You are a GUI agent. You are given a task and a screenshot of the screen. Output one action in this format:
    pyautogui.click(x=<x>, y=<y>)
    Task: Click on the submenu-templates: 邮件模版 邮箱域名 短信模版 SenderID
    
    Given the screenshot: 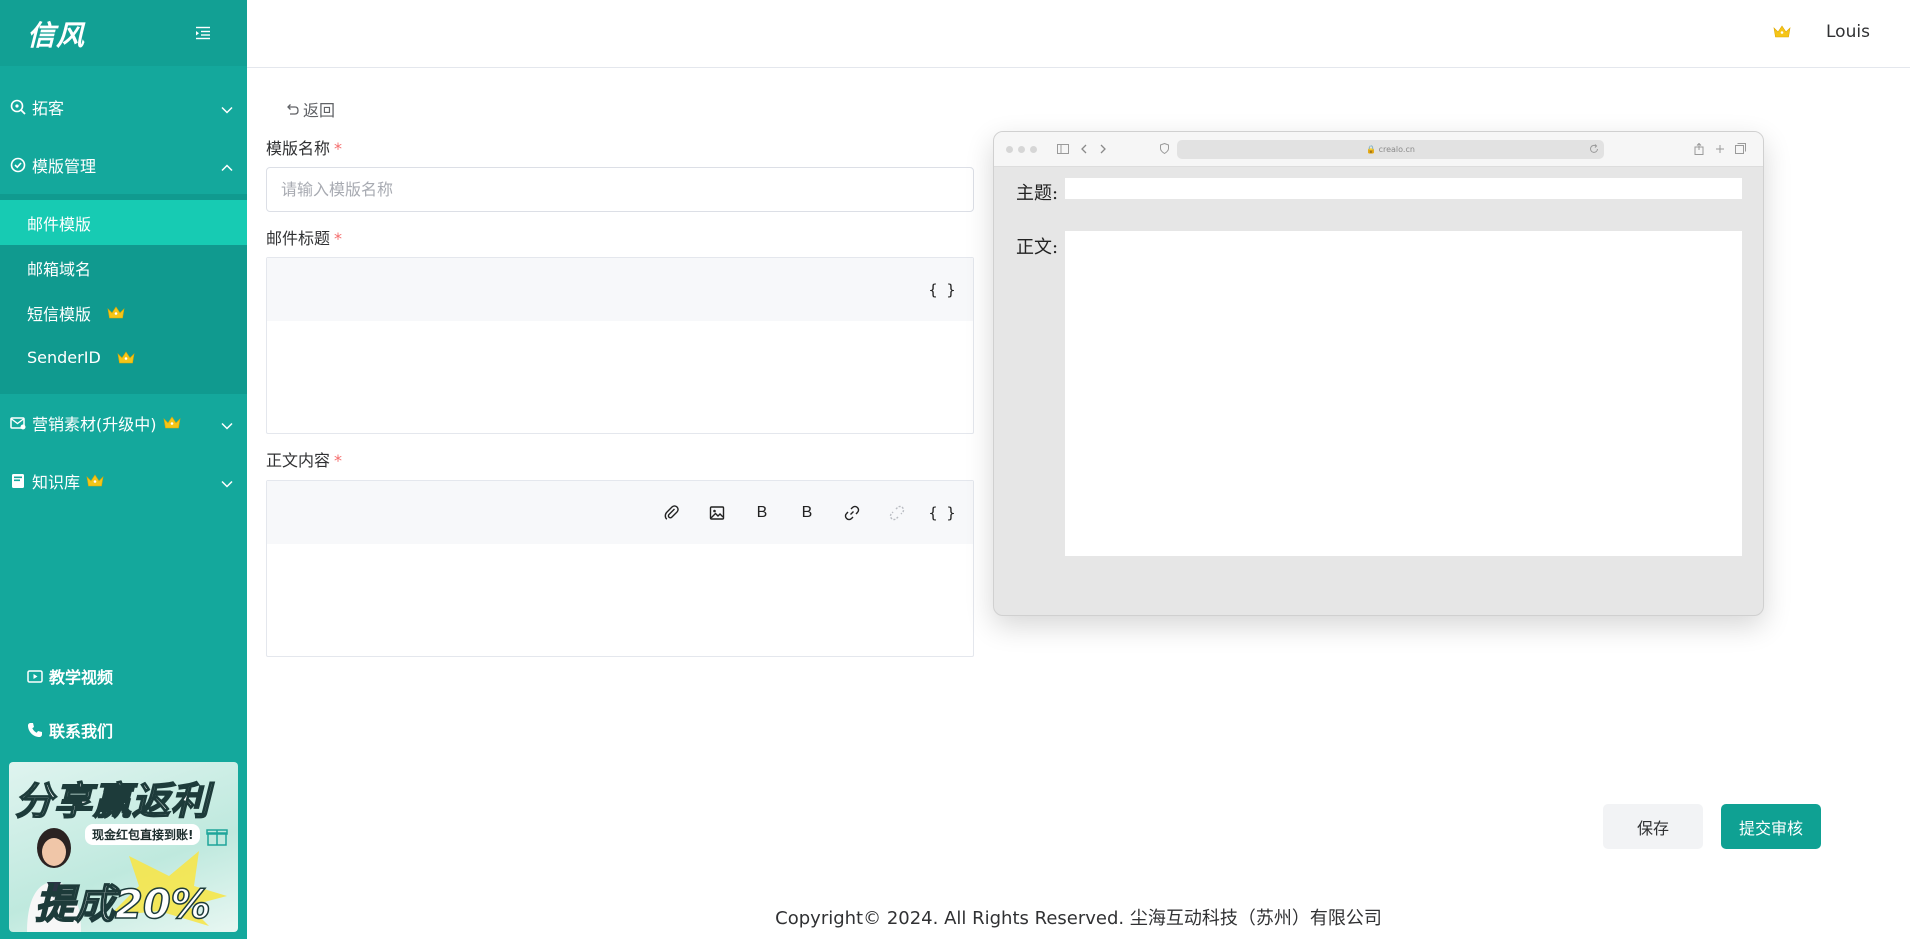 What is the action you would take?
    pyautogui.click(x=123, y=294)
    